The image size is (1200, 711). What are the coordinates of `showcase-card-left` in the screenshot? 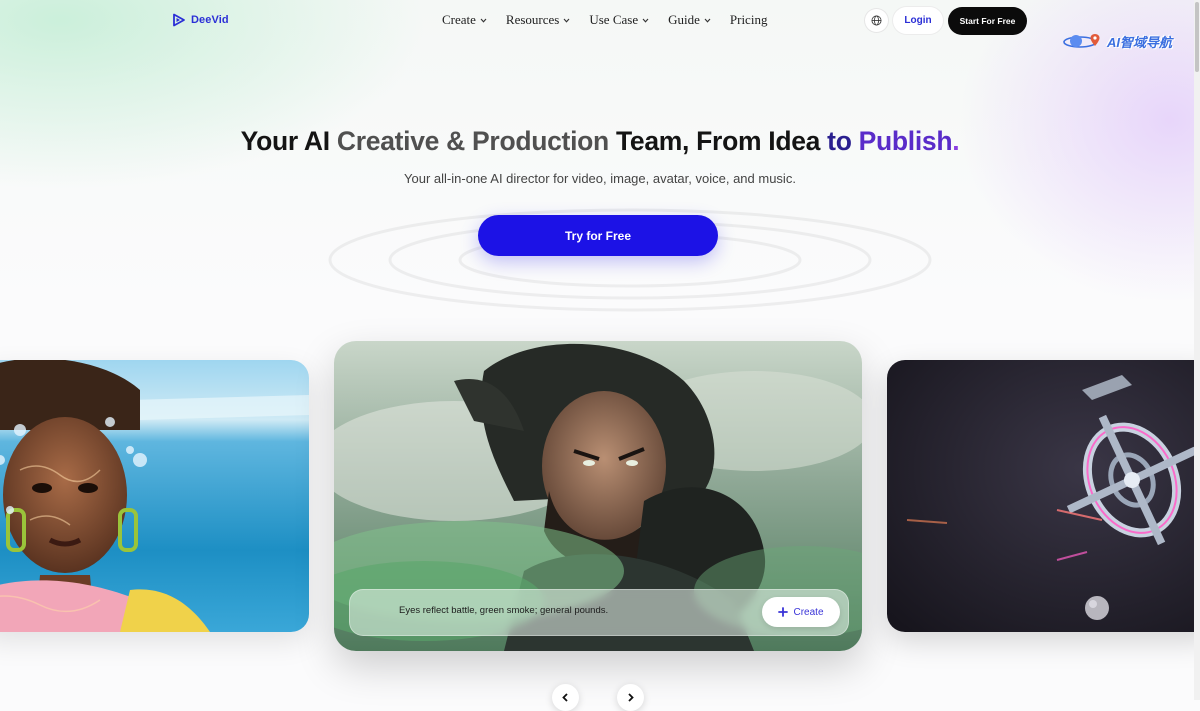 It's located at (154, 496).